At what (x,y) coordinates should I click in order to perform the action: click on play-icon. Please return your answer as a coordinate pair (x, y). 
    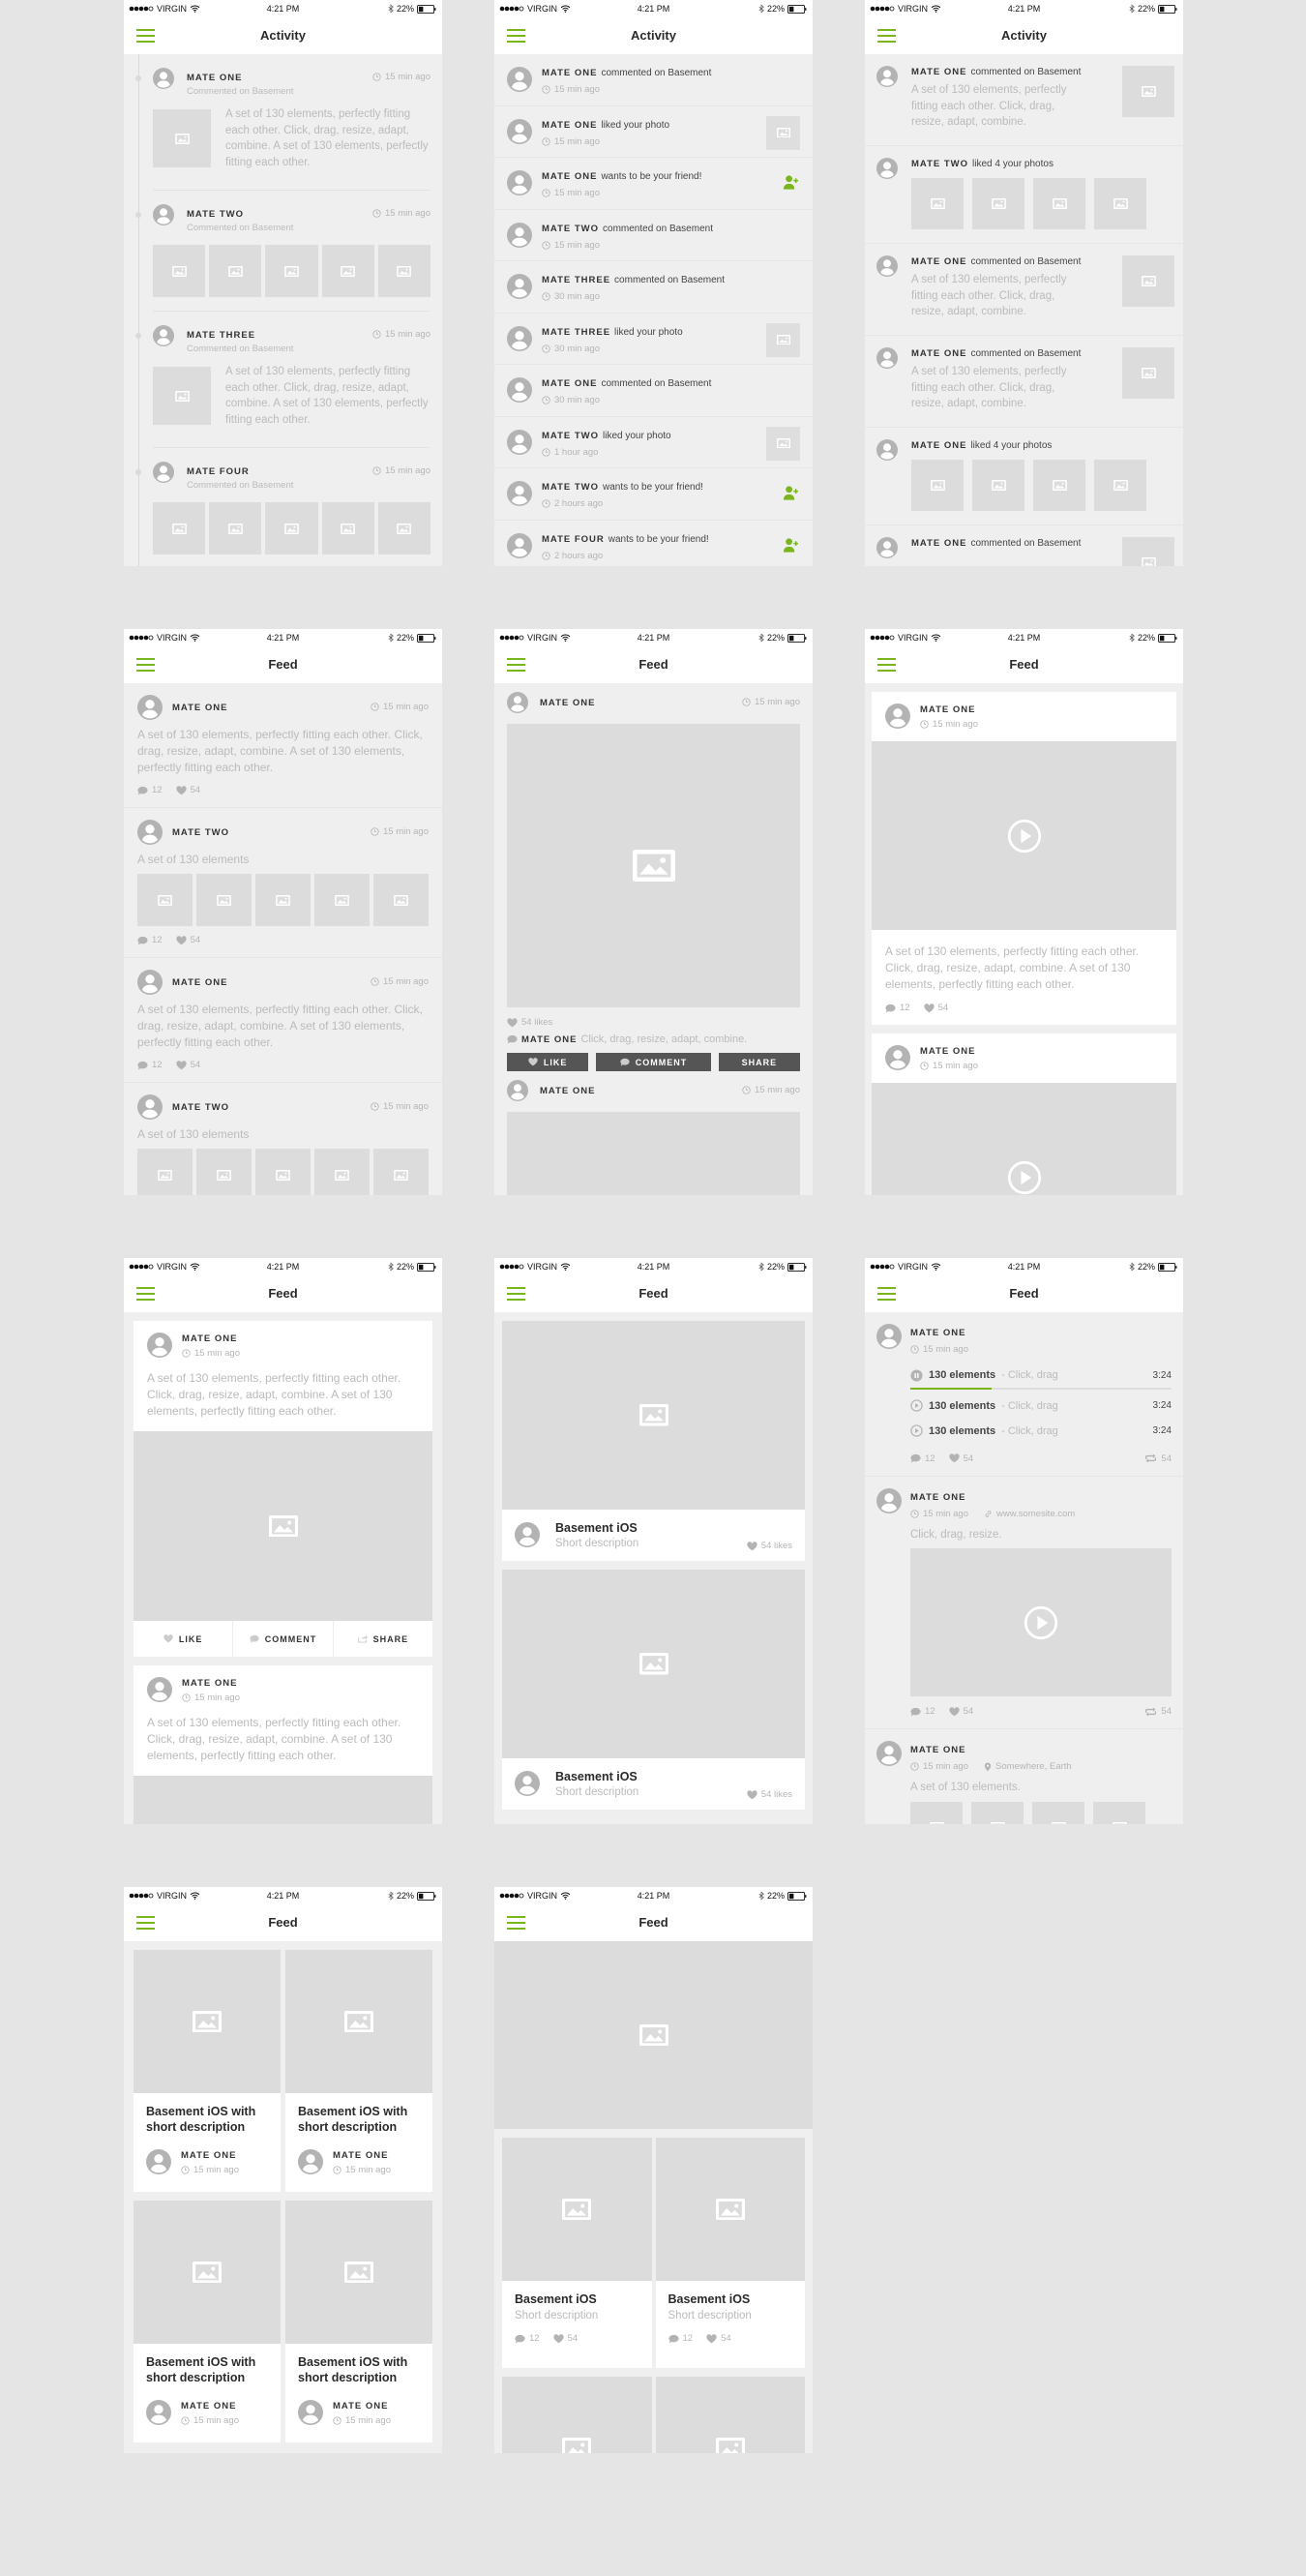
    Looking at the image, I should click on (1024, 836).